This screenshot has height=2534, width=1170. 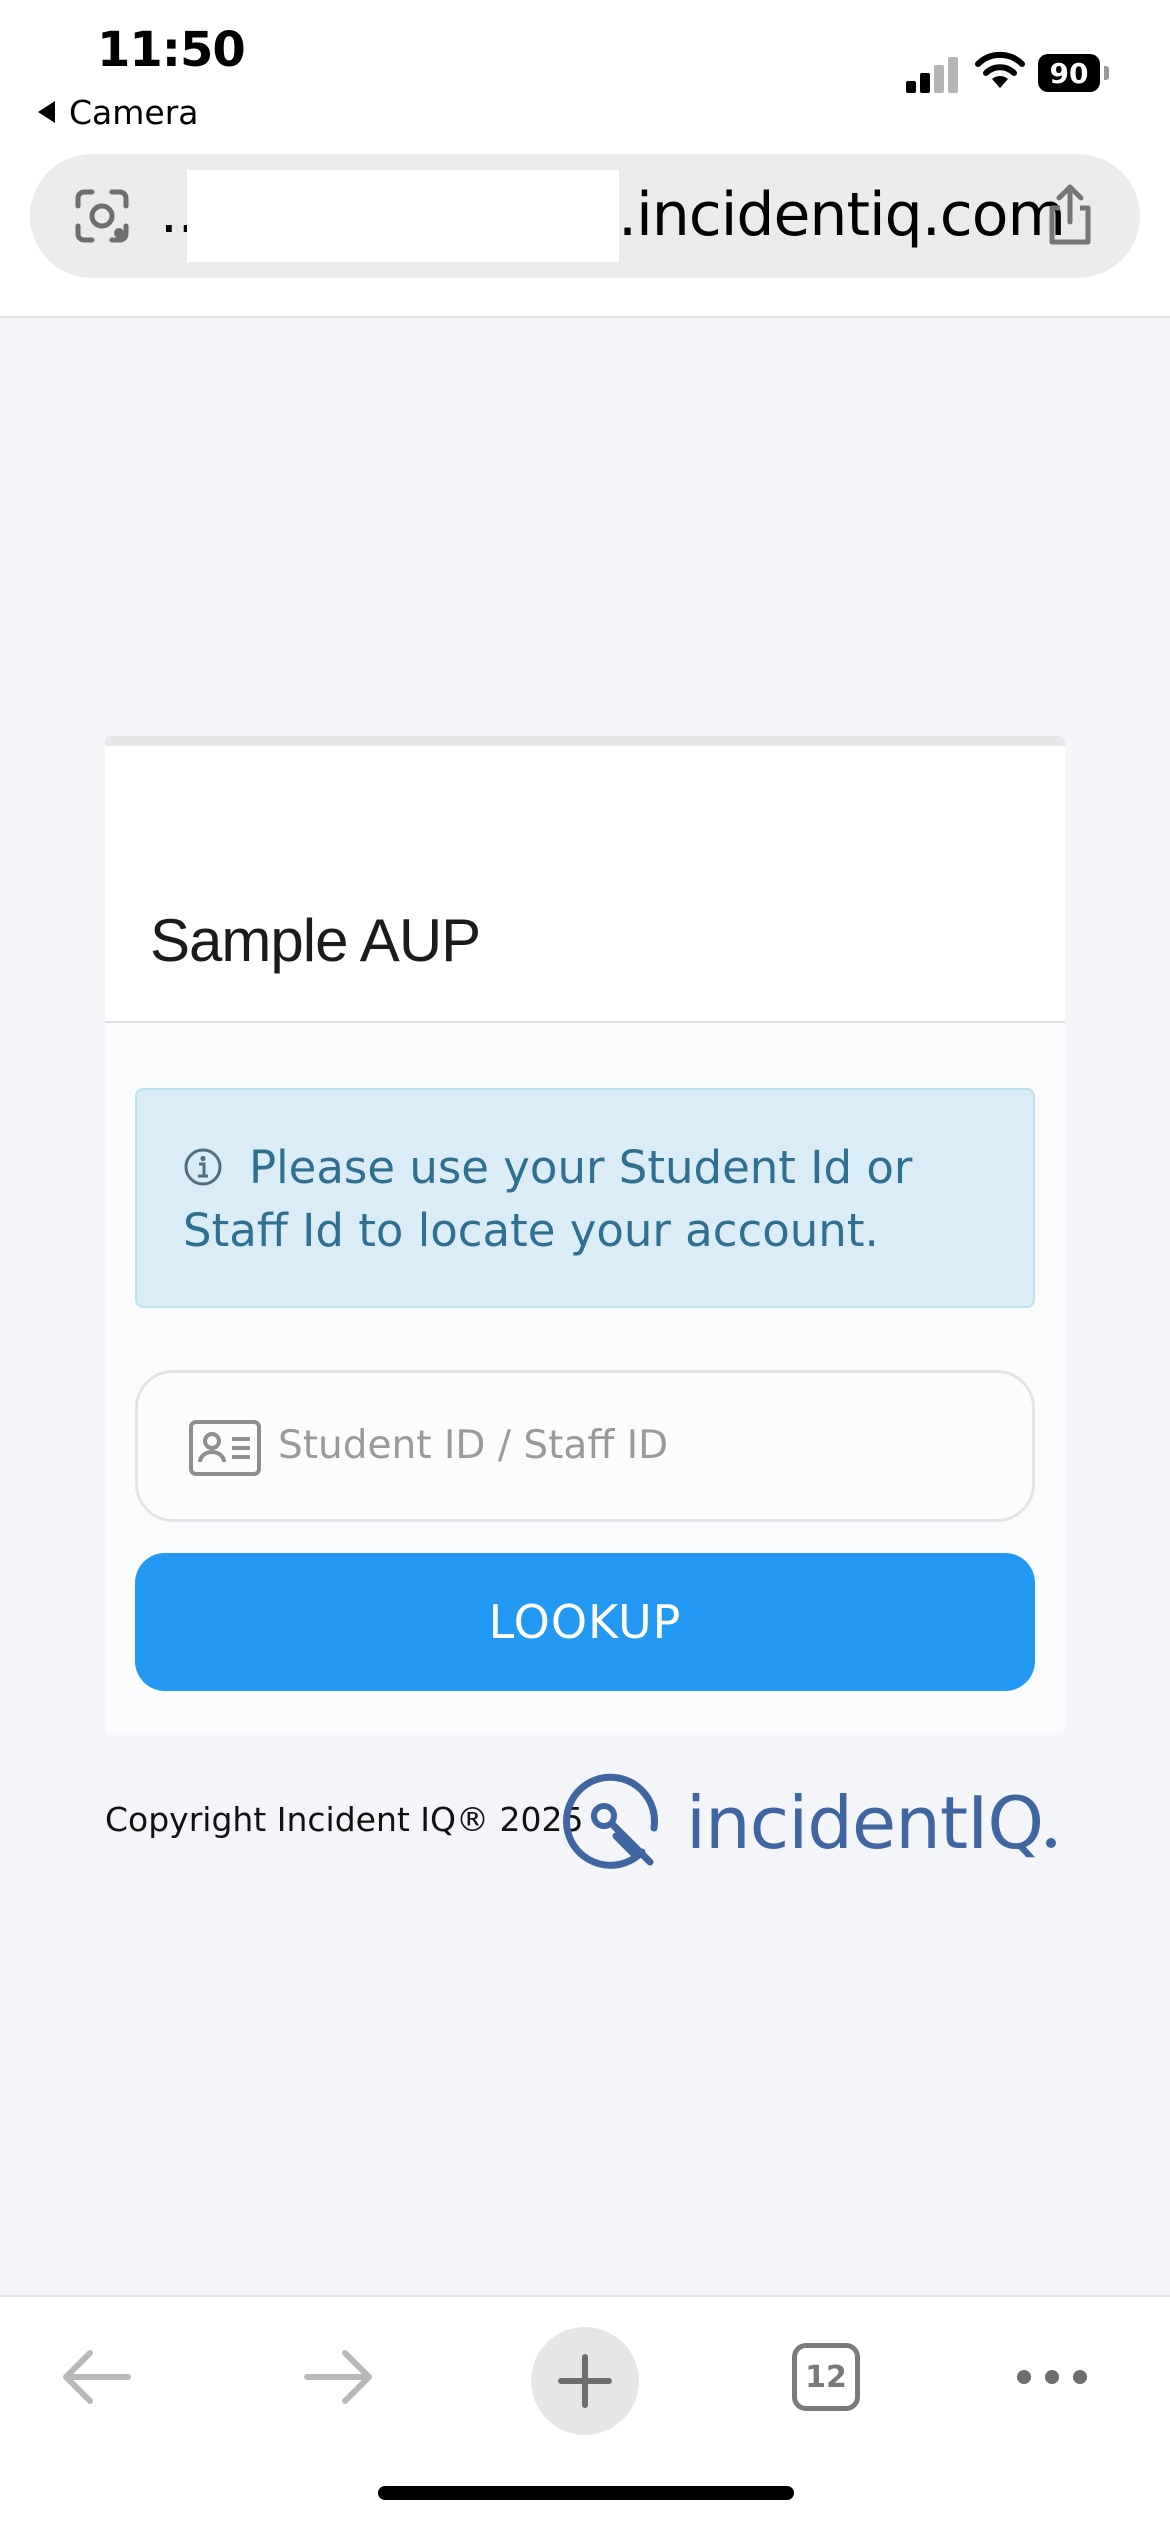 What do you see at coordinates (315, 940) in the screenshot?
I see `page-title: Sample AUP` at bounding box center [315, 940].